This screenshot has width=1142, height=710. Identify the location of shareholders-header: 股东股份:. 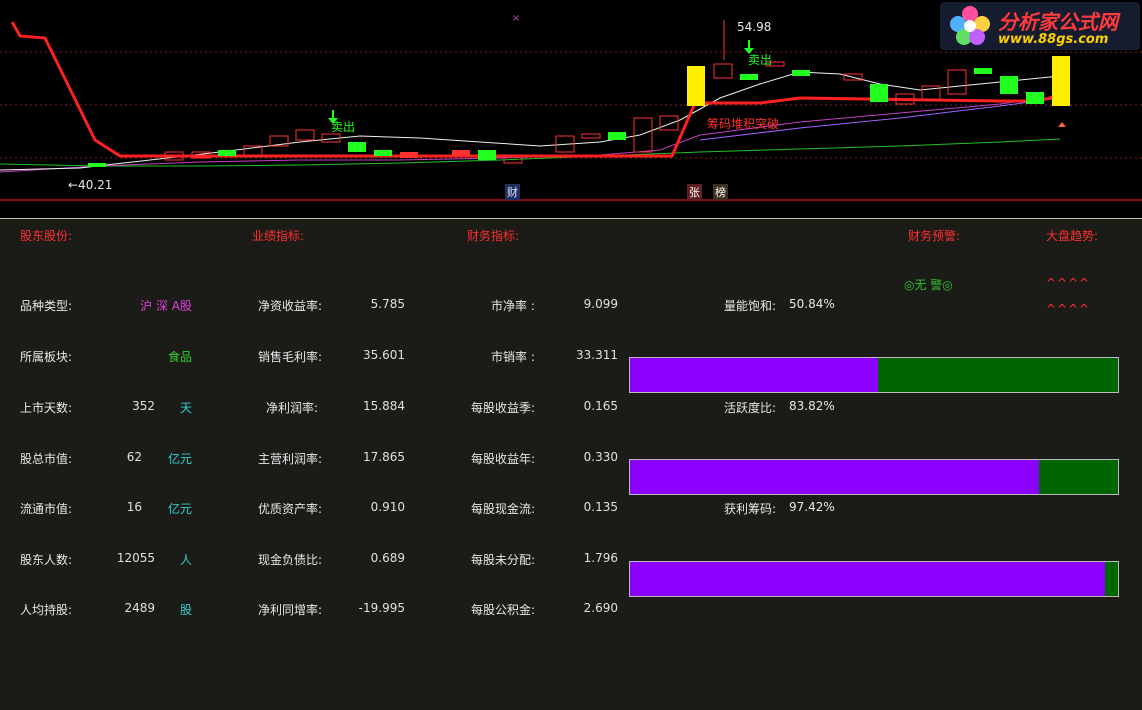
(46, 236).